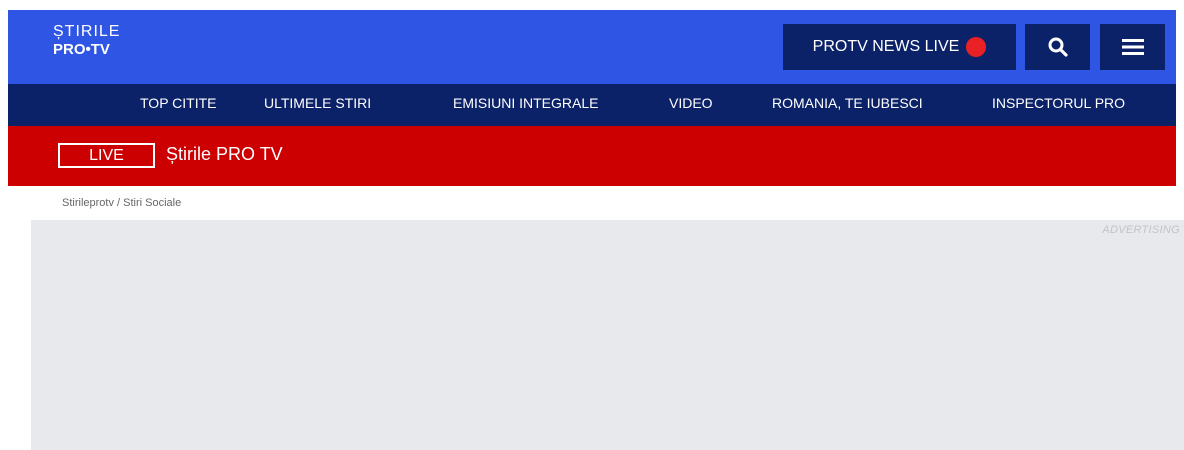 The width and height of the screenshot is (1184, 450). I want to click on search-button, so click(1057, 47).